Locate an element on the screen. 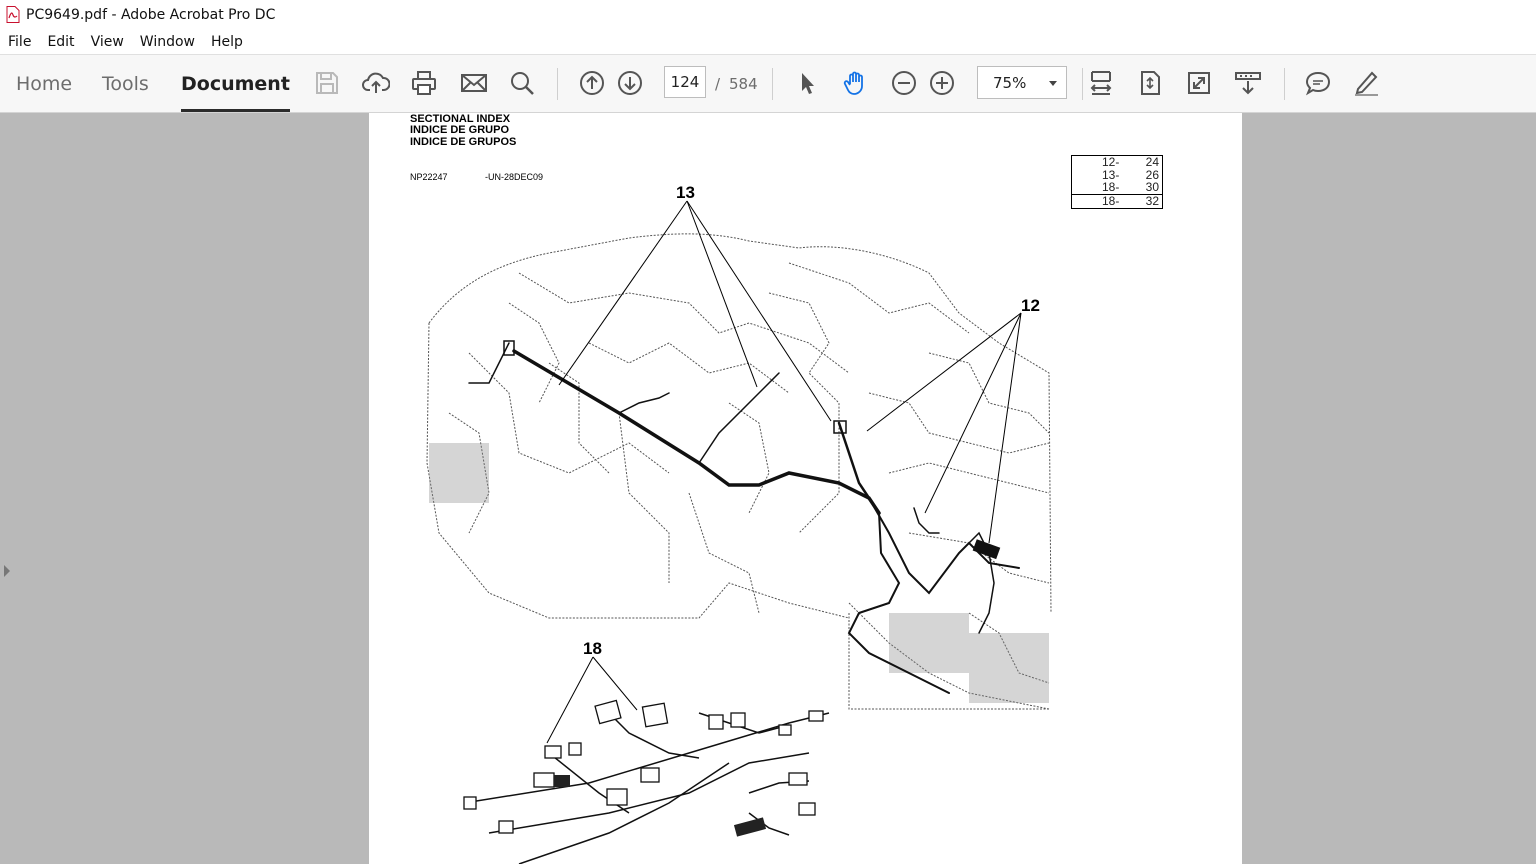 The width and height of the screenshot is (1536, 864). callout-13: 13 is located at coordinates (685, 192).